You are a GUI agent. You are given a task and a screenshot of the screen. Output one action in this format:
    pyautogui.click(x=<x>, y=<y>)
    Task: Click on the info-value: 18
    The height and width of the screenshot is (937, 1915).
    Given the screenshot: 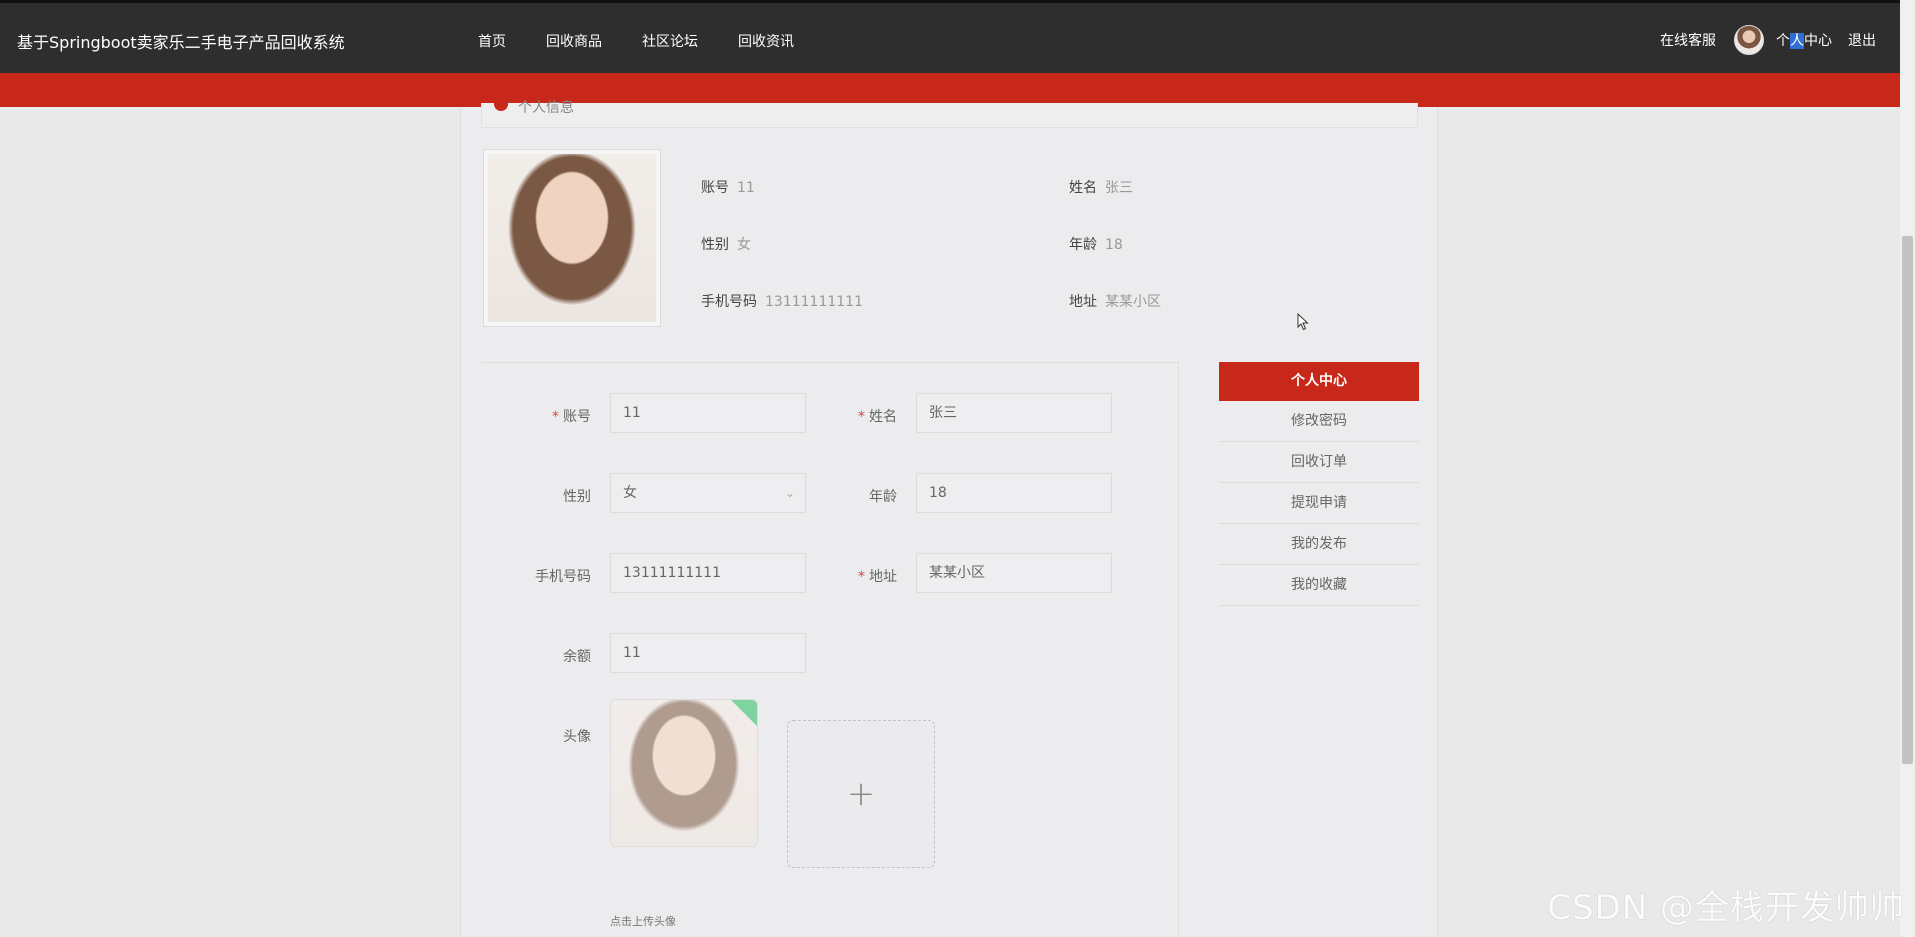 What is the action you would take?
    pyautogui.click(x=1114, y=245)
    